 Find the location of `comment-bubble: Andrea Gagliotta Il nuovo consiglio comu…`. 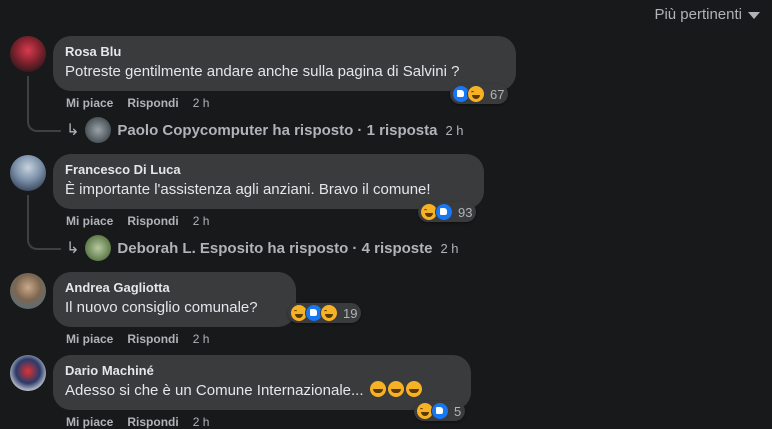

comment-bubble: Andrea Gagliotta Il nuovo consiglio comu… is located at coordinates (174, 299).